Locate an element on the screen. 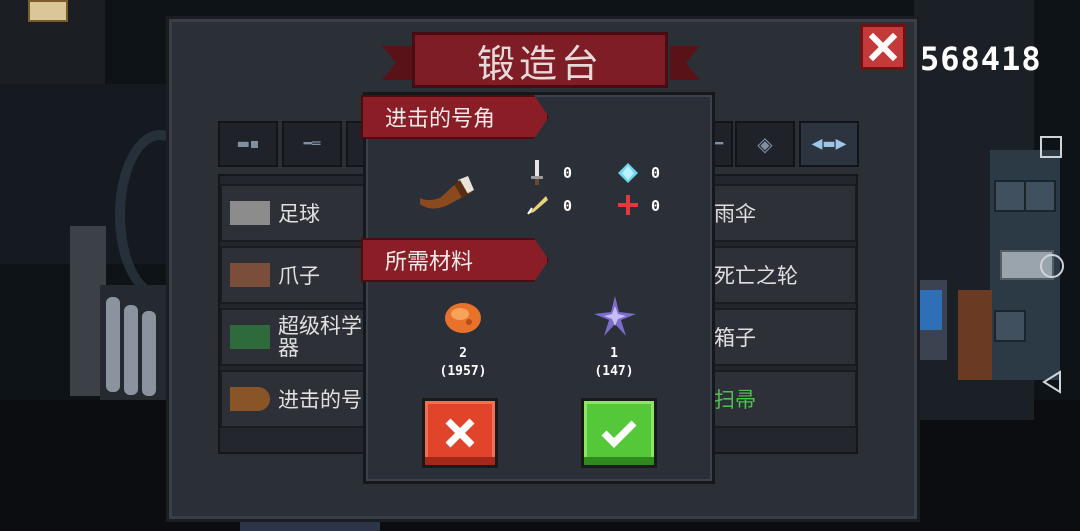  item-name-ribbon: 进击的号角 is located at coordinates (455, 117).